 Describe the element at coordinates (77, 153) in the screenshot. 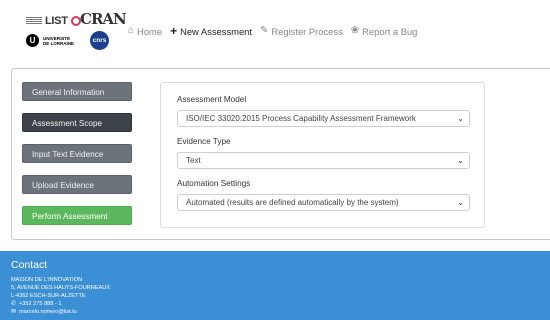

I see `step-input-text-evidence-button: Input Text Evidence` at that location.